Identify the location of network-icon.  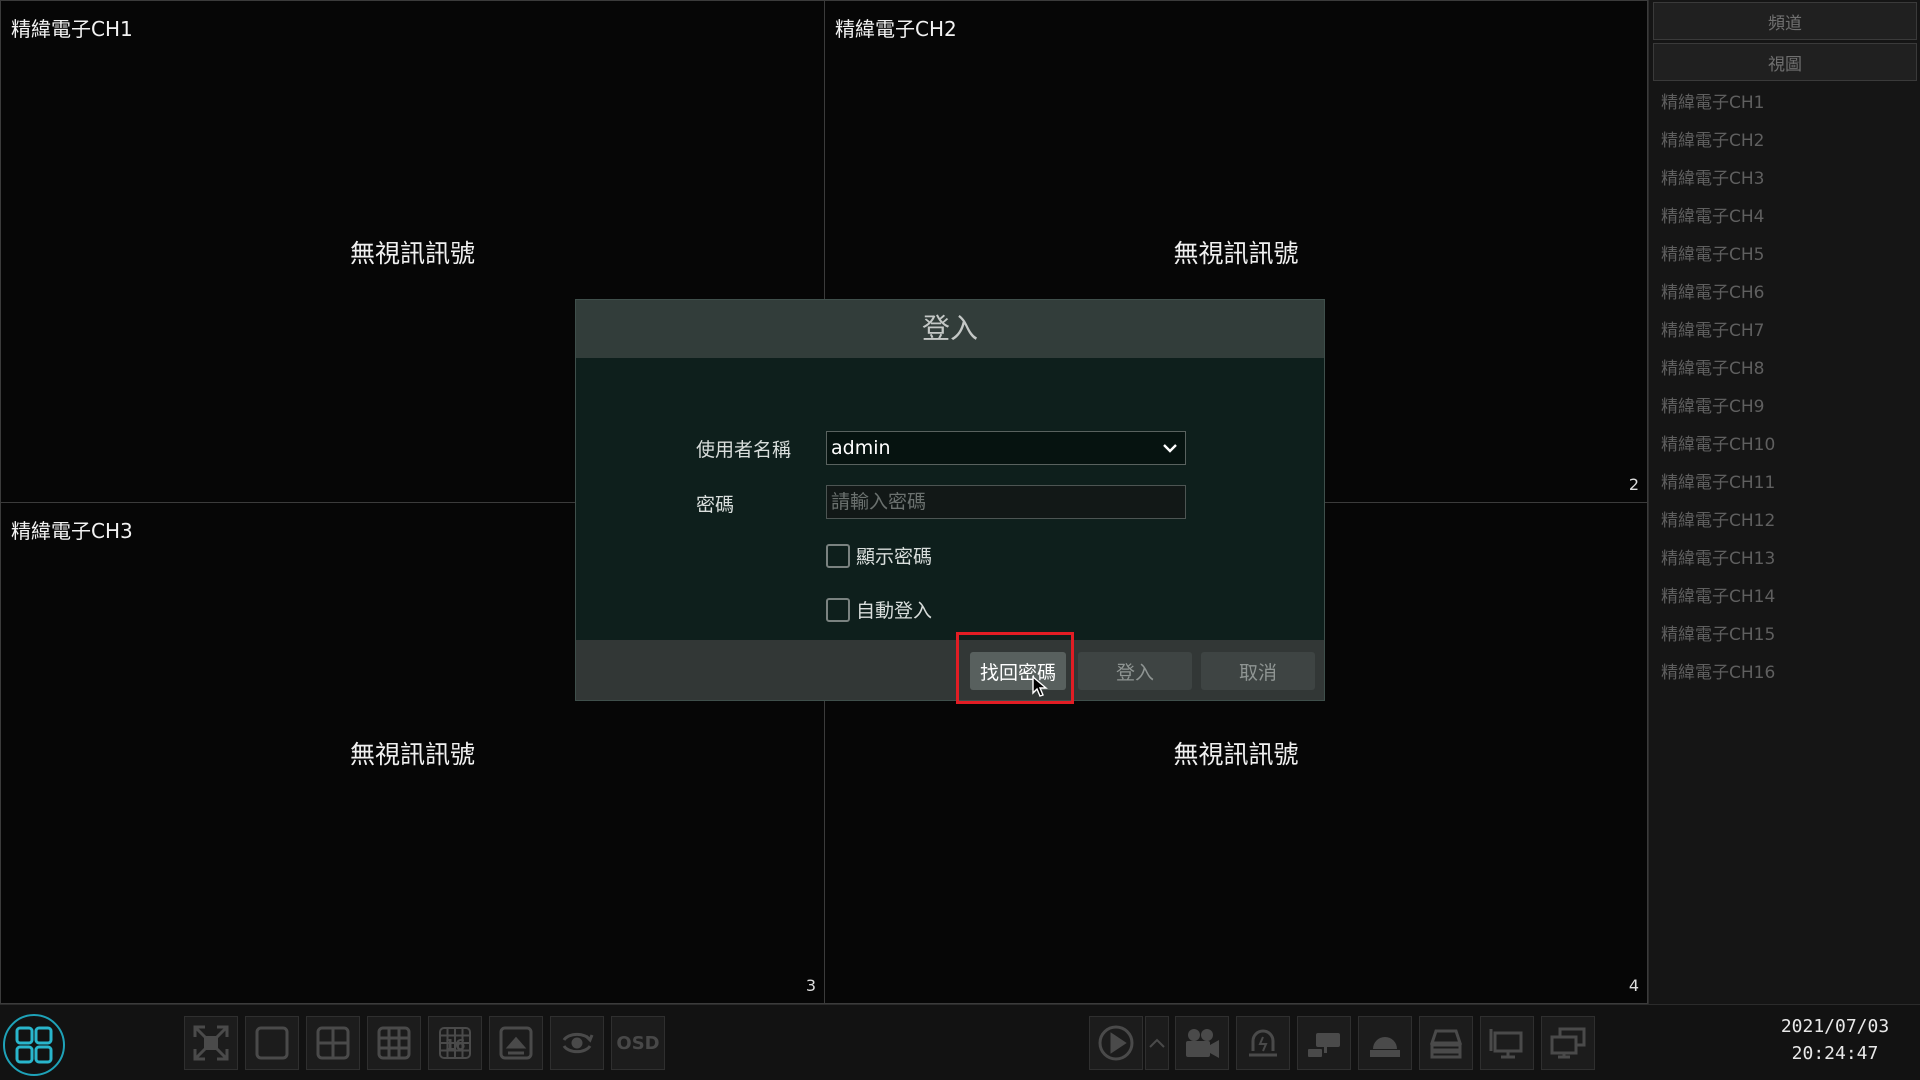
(1506, 1044).